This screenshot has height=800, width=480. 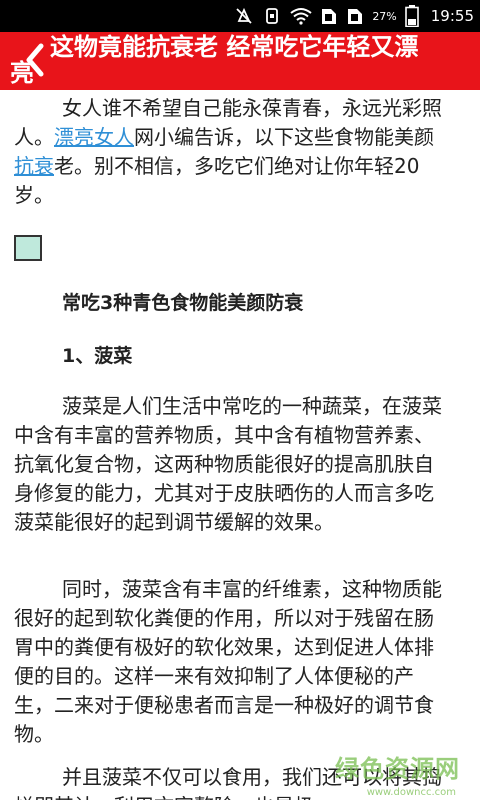 I want to click on sim2-icon, so click(x=355, y=16).